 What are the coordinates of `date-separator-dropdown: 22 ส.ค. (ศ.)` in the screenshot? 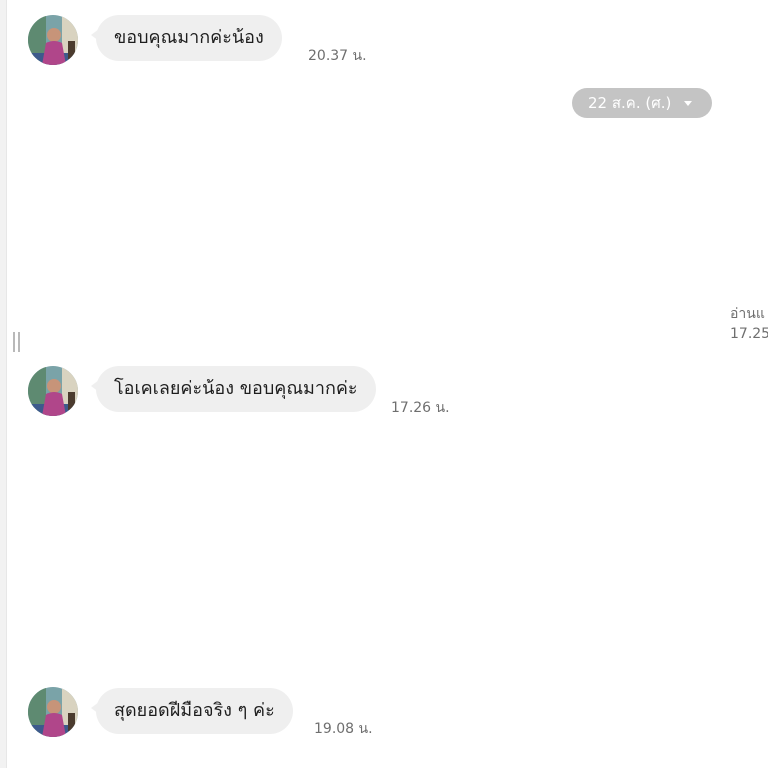 It's located at (642, 103).